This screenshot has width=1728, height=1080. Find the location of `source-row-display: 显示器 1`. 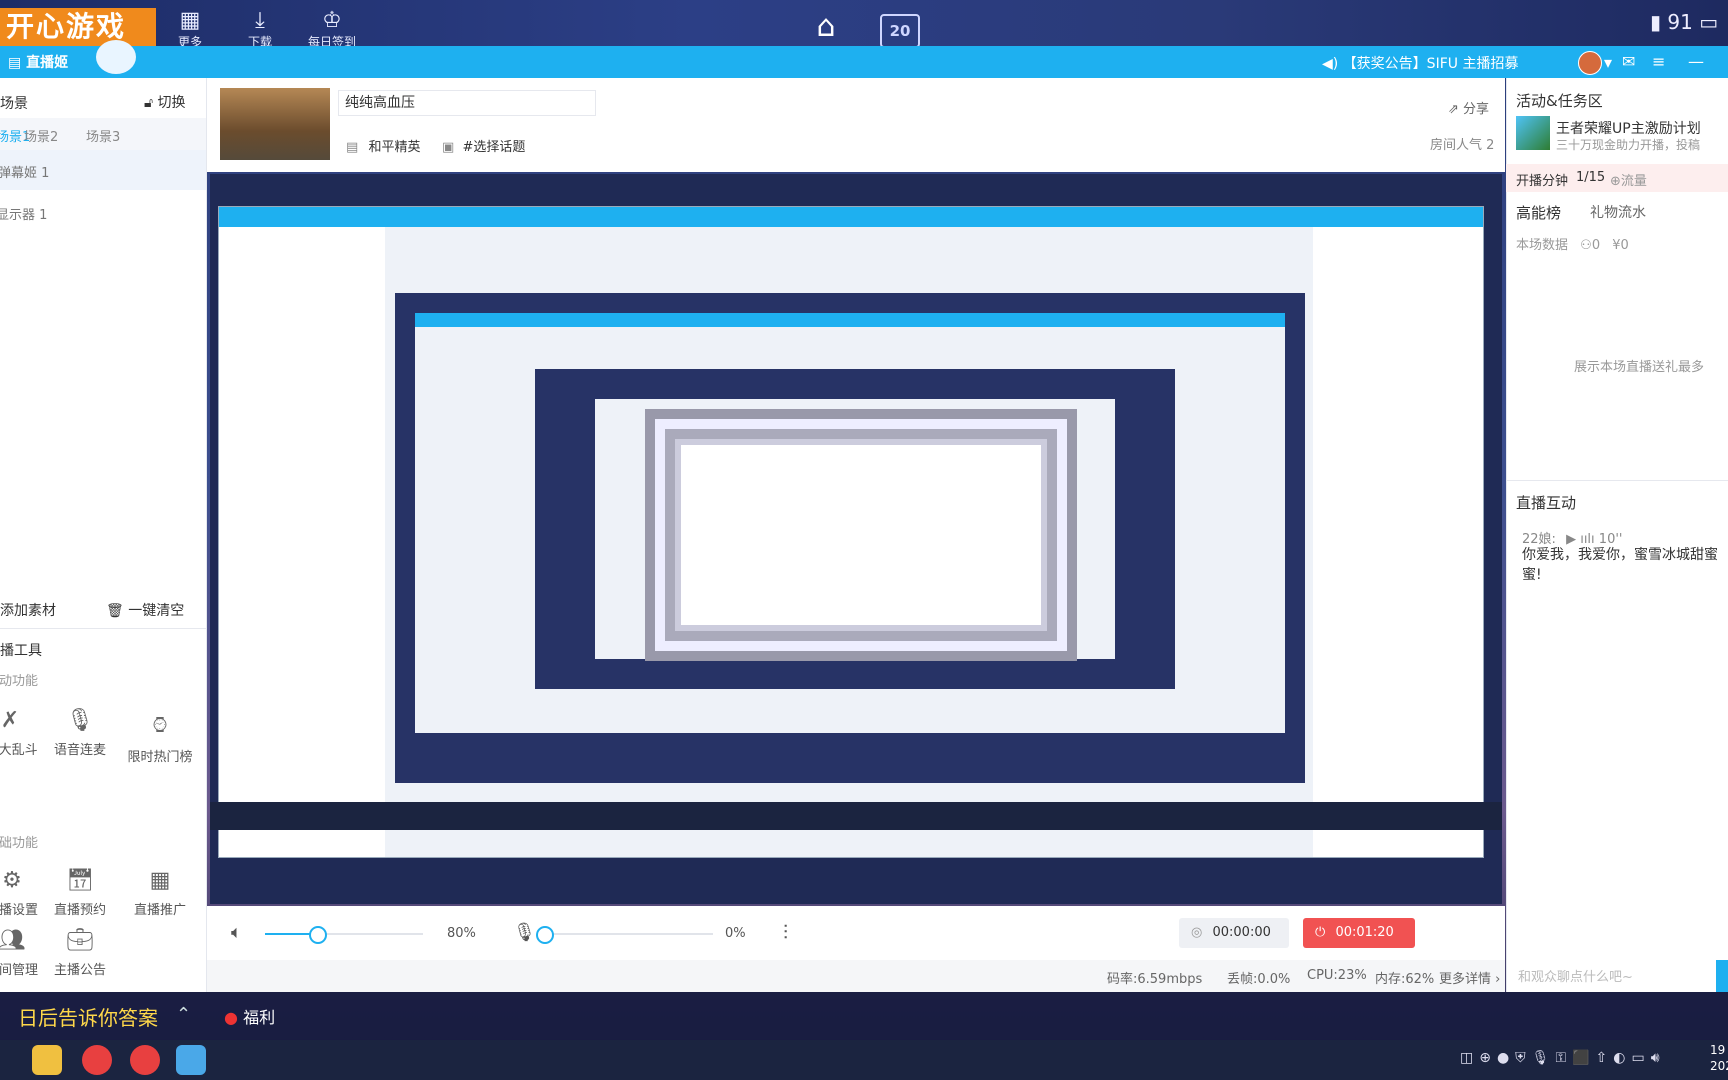

source-row-display: 显示器 1 is located at coordinates (23, 213).